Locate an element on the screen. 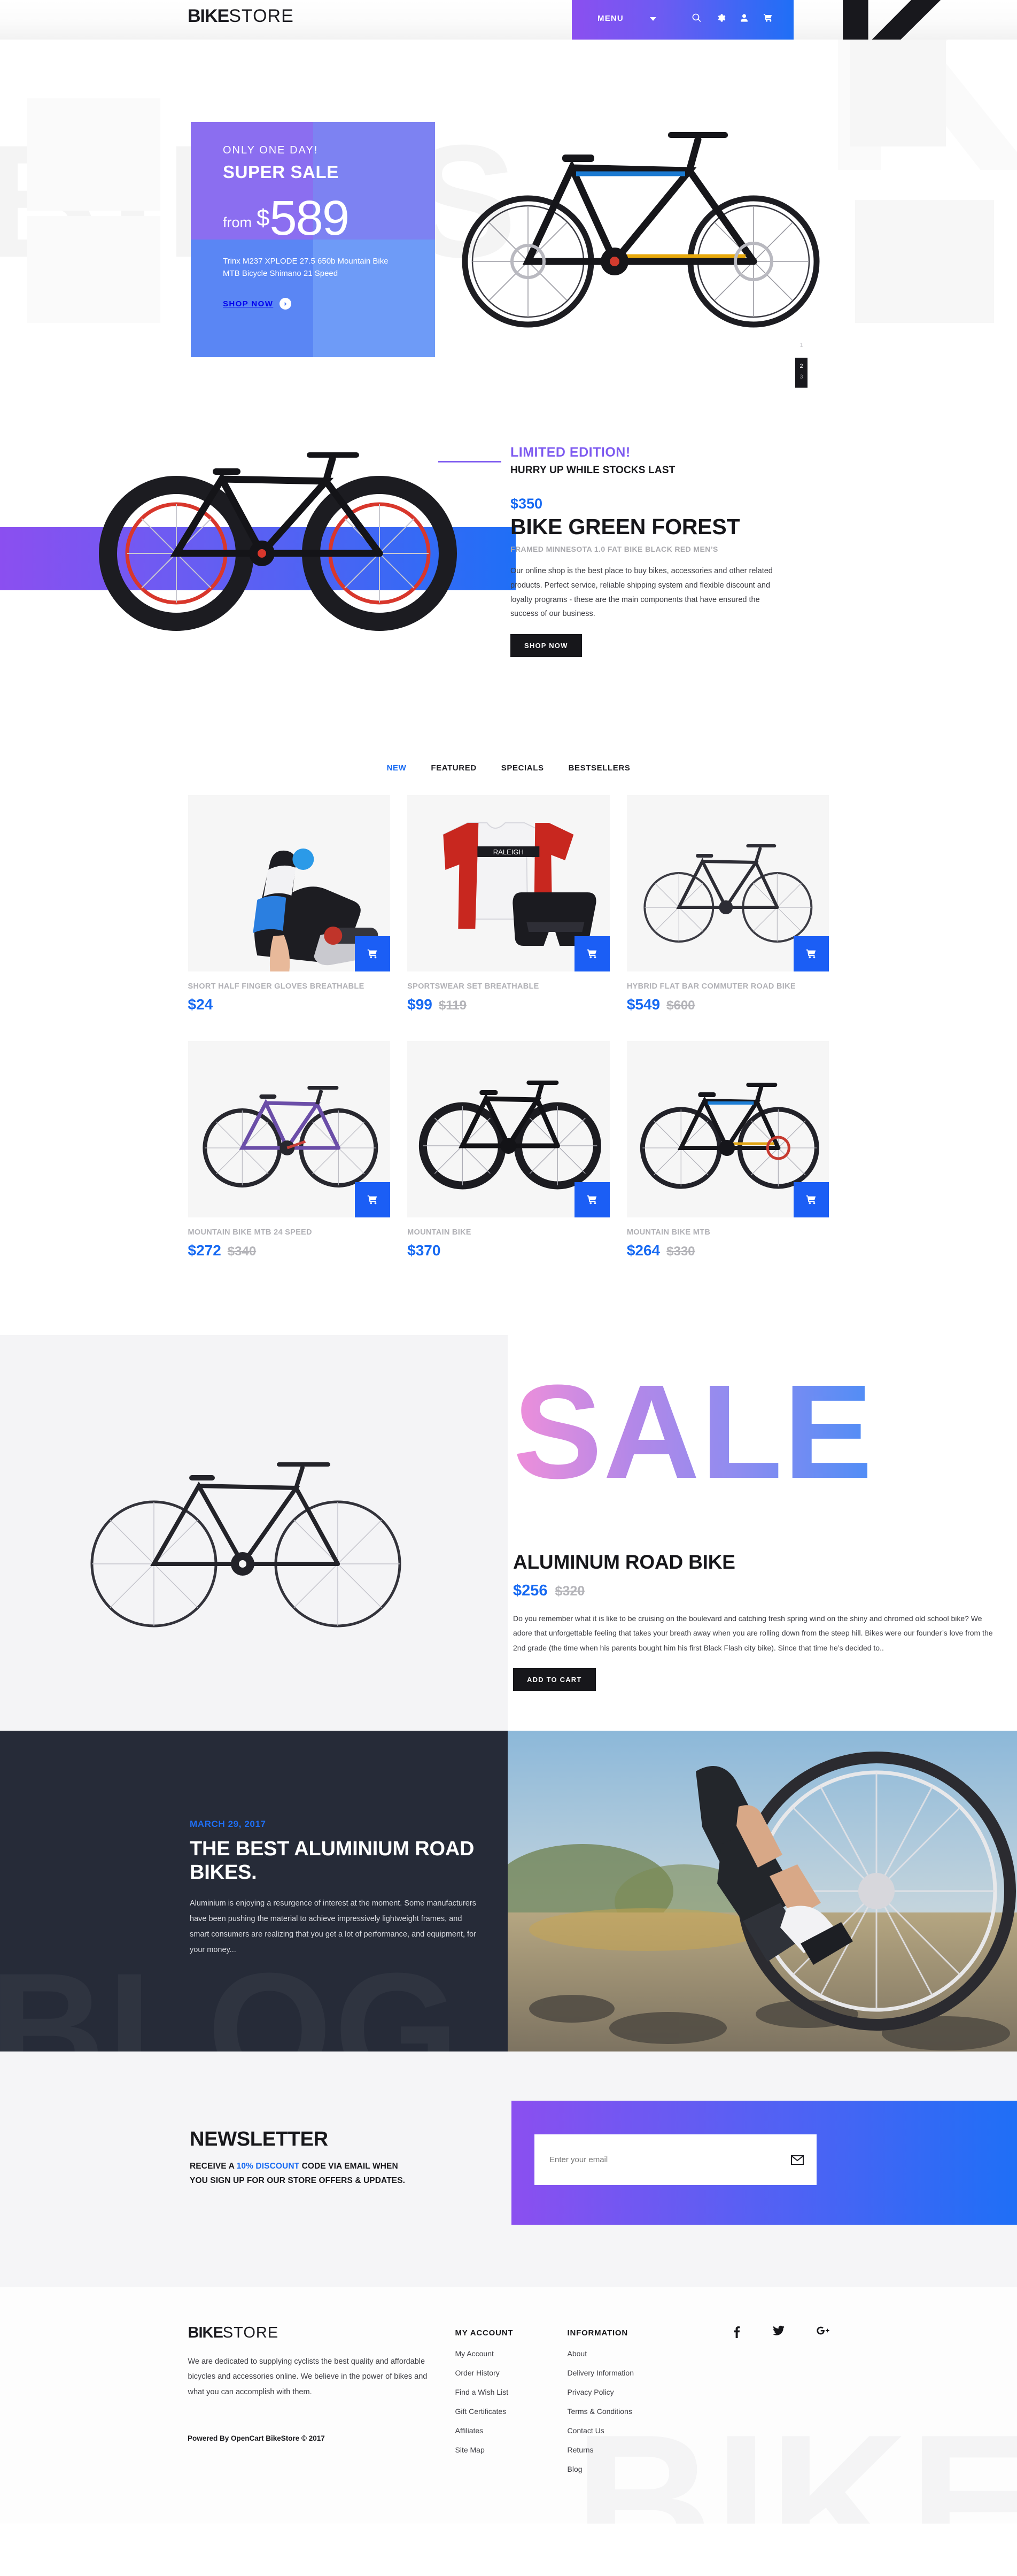 Image resolution: width=1017 pixels, height=2576 pixels. product-card: SHORT HALF FINGER GLOVES BREATHABLE $24 is located at coordinates (290, 904).